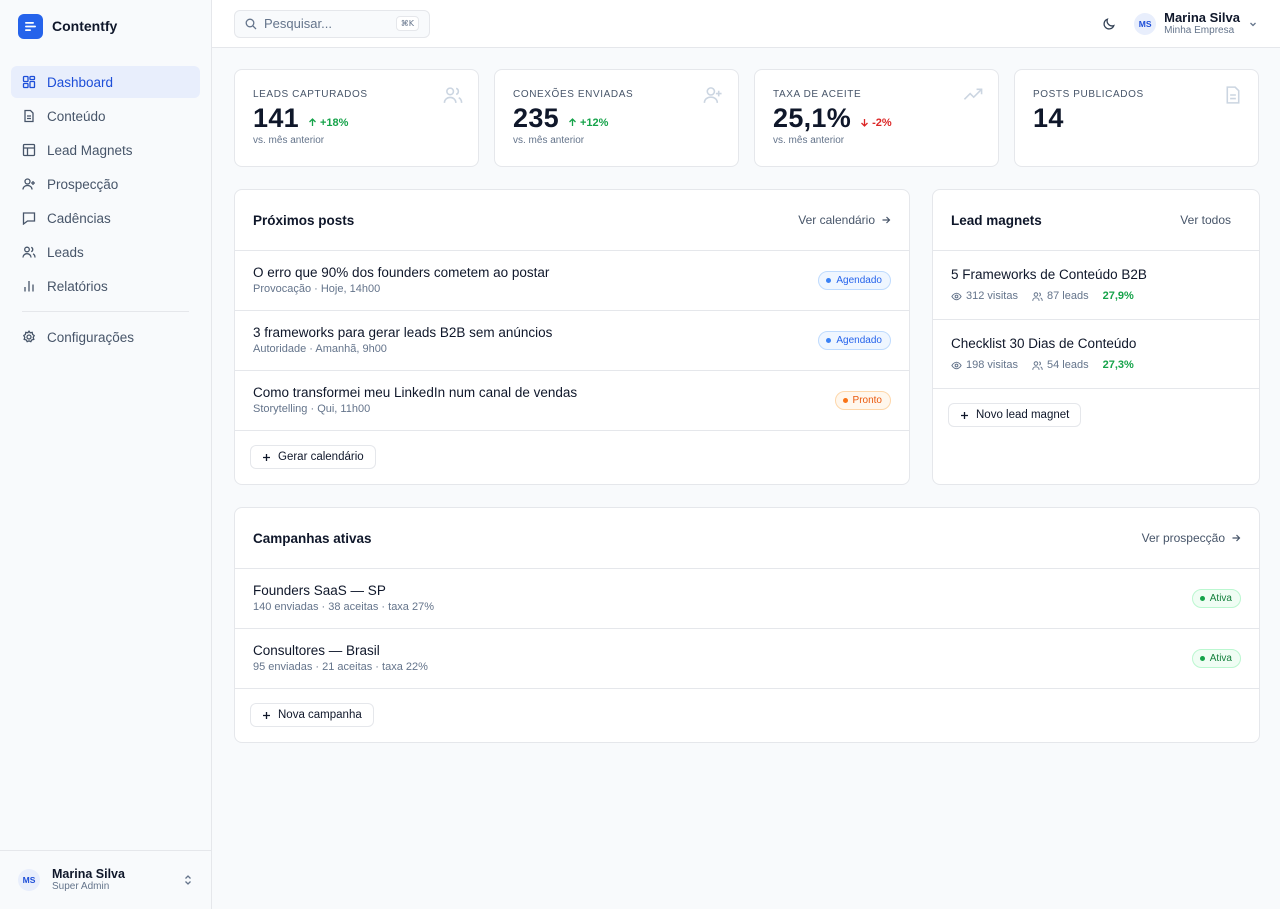  Describe the element at coordinates (312, 122) in the screenshot. I see `arrow-up-icon` at that location.